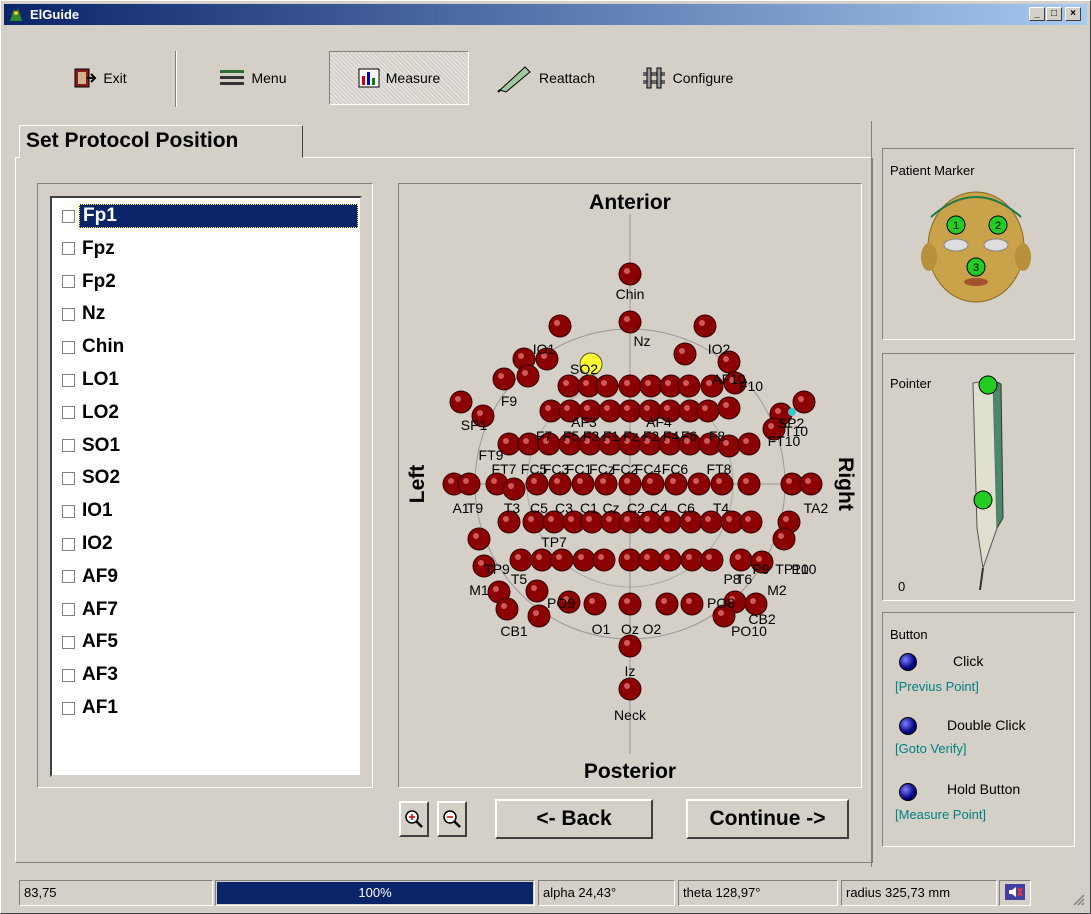 The width and height of the screenshot is (1091, 914). What do you see at coordinates (207, 413) in the screenshot?
I see `list-item: LO2` at bounding box center [207, 413].